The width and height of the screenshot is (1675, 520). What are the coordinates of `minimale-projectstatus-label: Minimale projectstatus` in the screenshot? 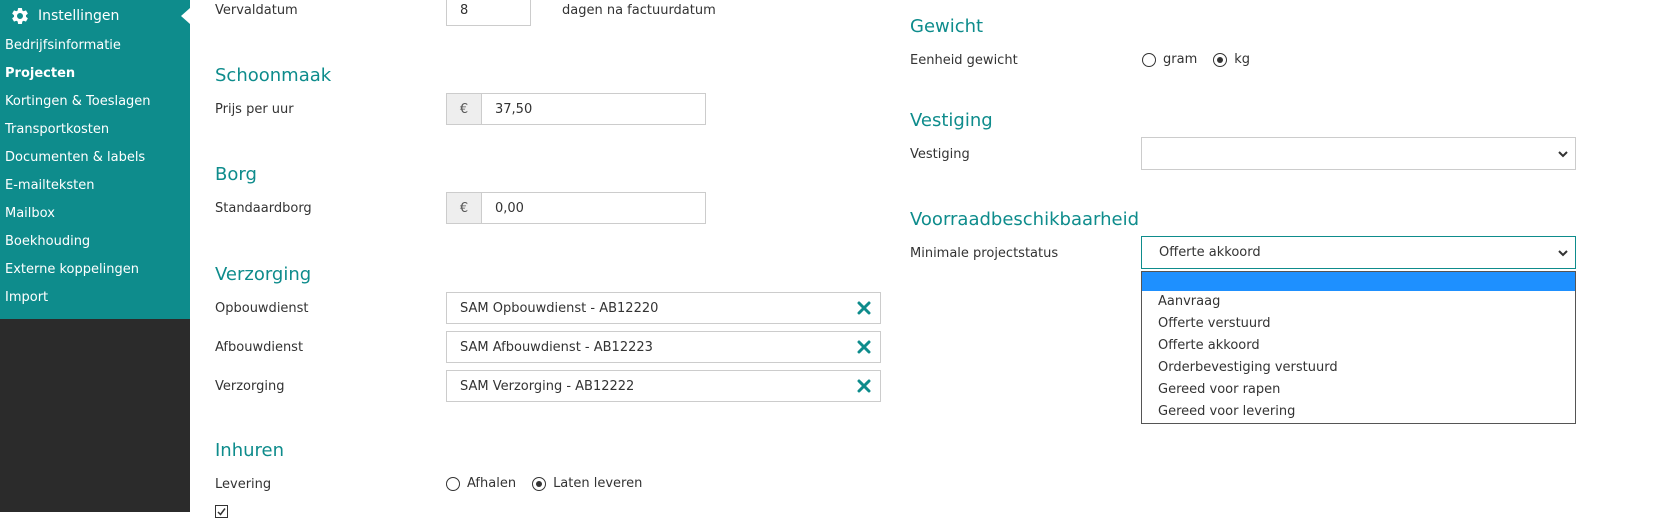 It's located at (984, 253).